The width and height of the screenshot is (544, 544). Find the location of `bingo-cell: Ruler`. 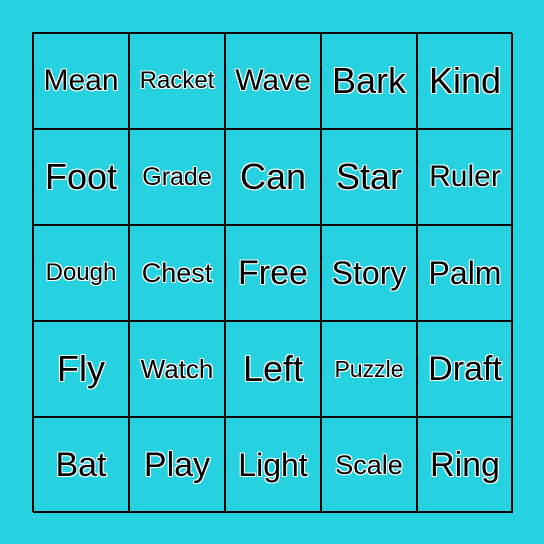

bingo-cell: Ruler is located at coordinates (465, 177).